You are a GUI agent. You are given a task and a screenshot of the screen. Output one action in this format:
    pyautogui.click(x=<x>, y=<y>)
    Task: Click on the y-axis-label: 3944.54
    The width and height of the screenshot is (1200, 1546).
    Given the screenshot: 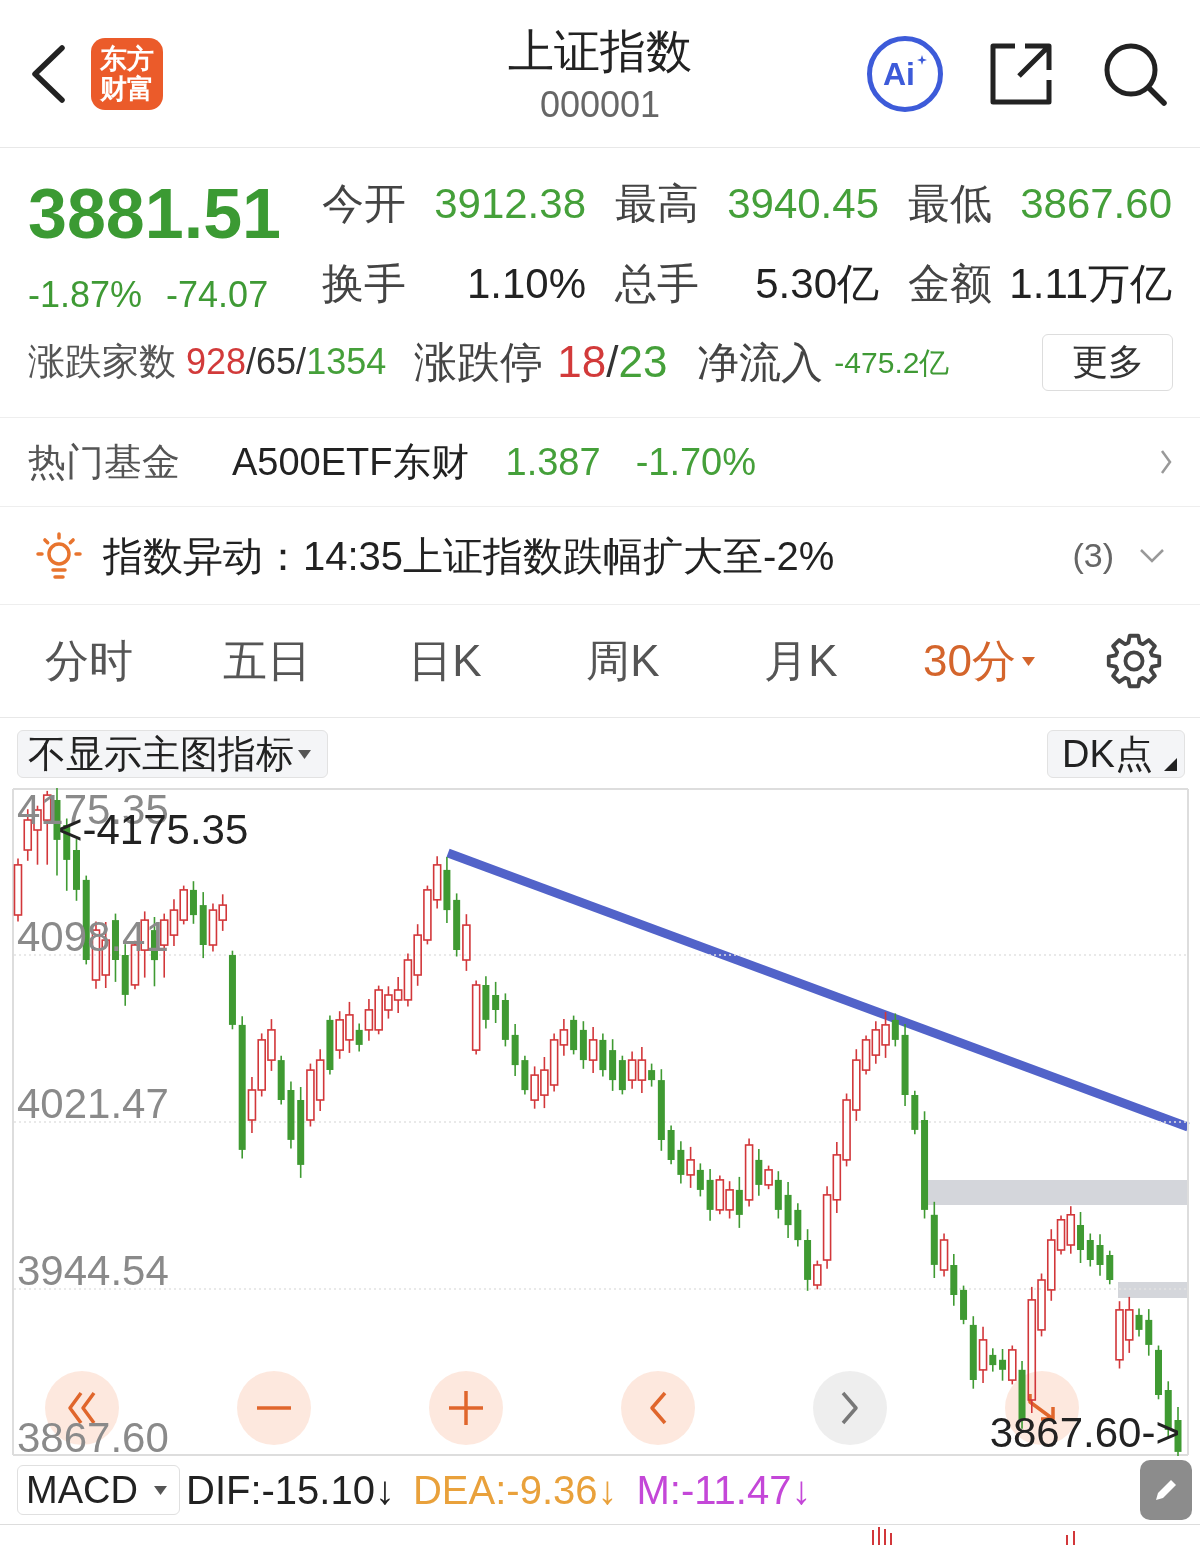 What is the action you would take?
    pyautogui.click(x=93, y=1271)
    